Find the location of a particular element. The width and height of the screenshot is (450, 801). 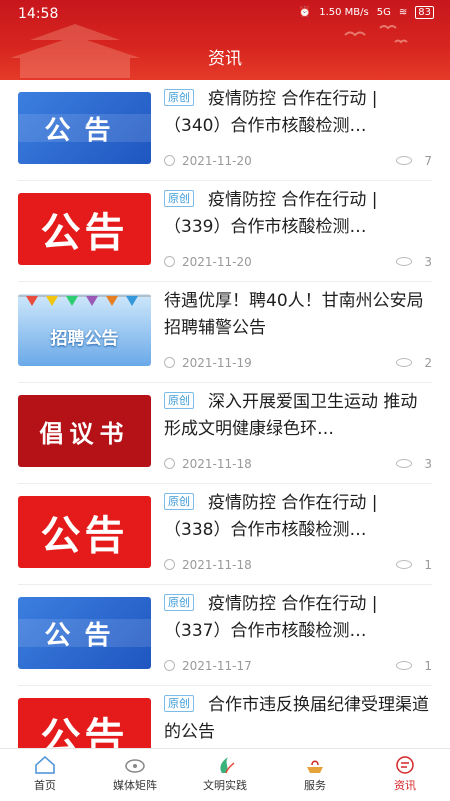

tab-service: 服务 is located at coordinates (315, 775).